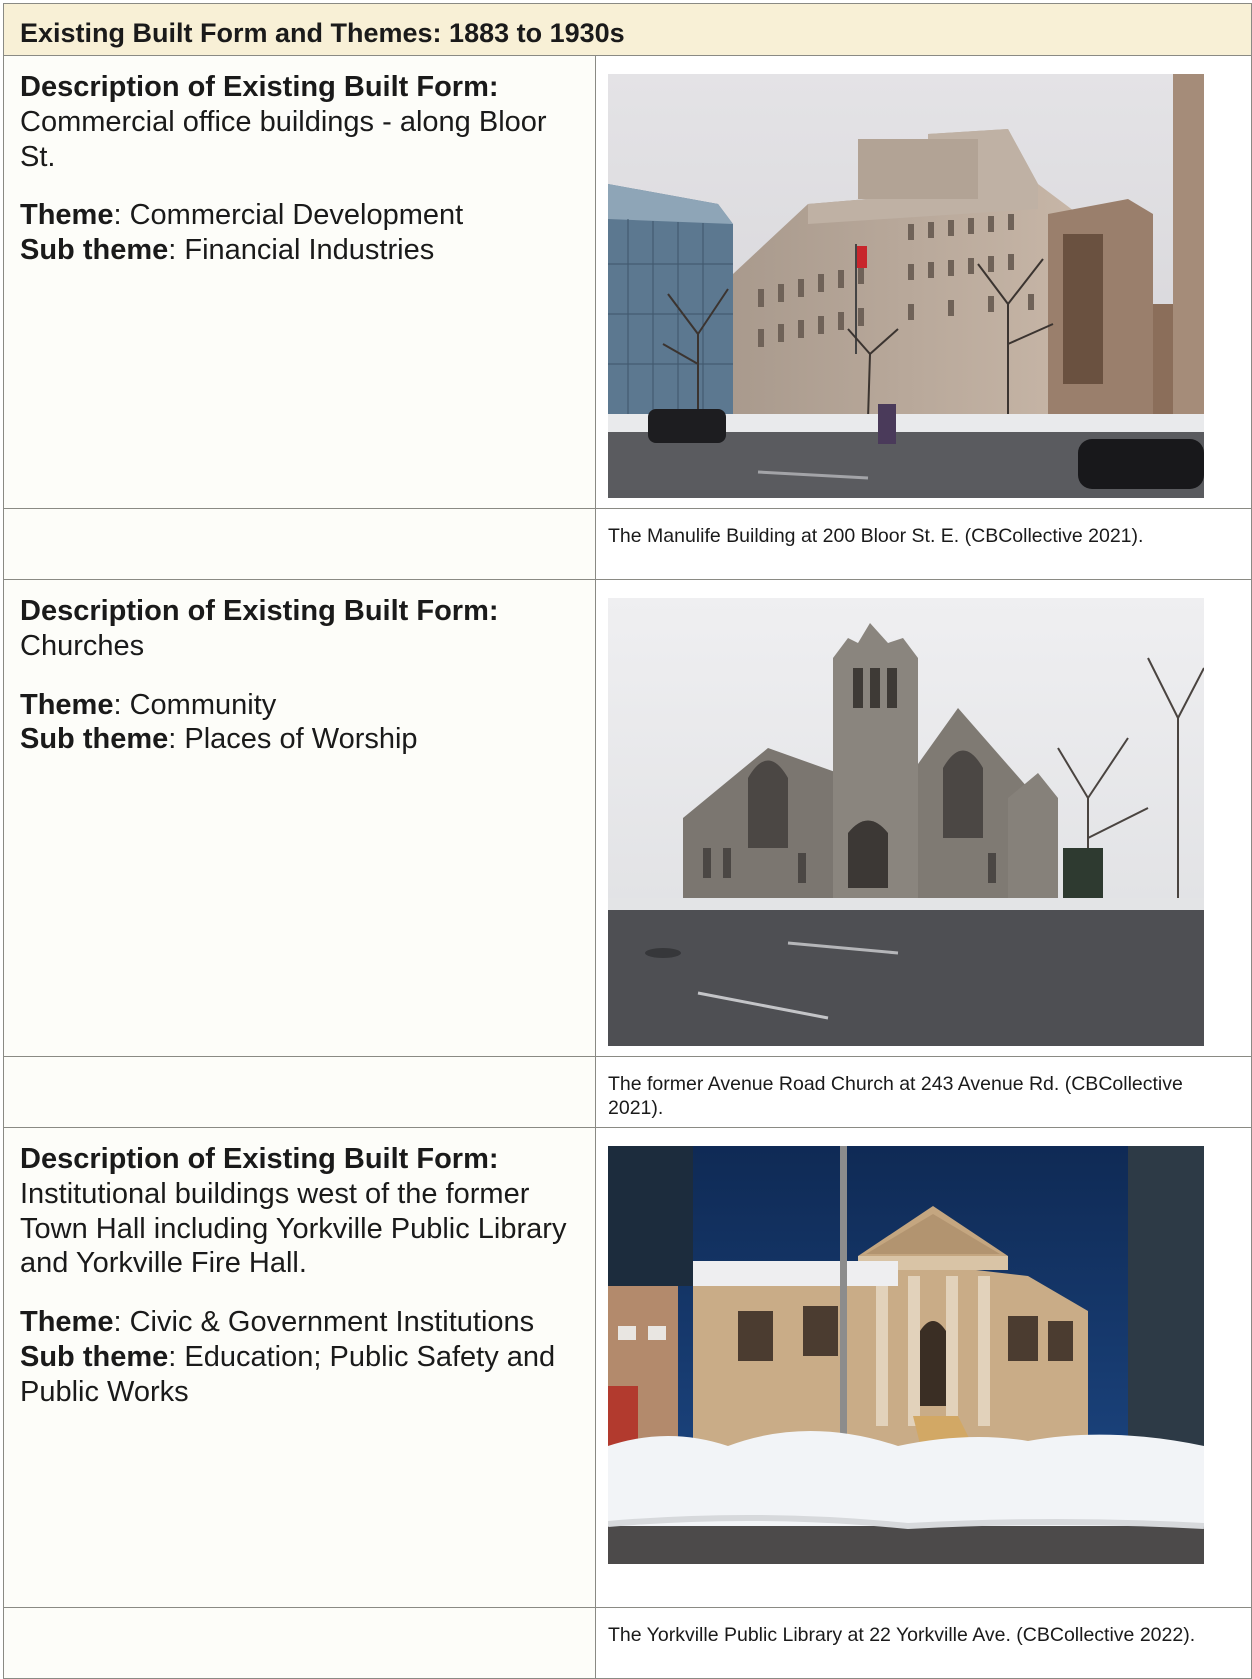 The width and height of the screenshot is (1252, 1679). What do you see at coordinates (299, 1643) in the screenshot?
I see `row-3-caption-spacer` at bounding box center [299, 1643].